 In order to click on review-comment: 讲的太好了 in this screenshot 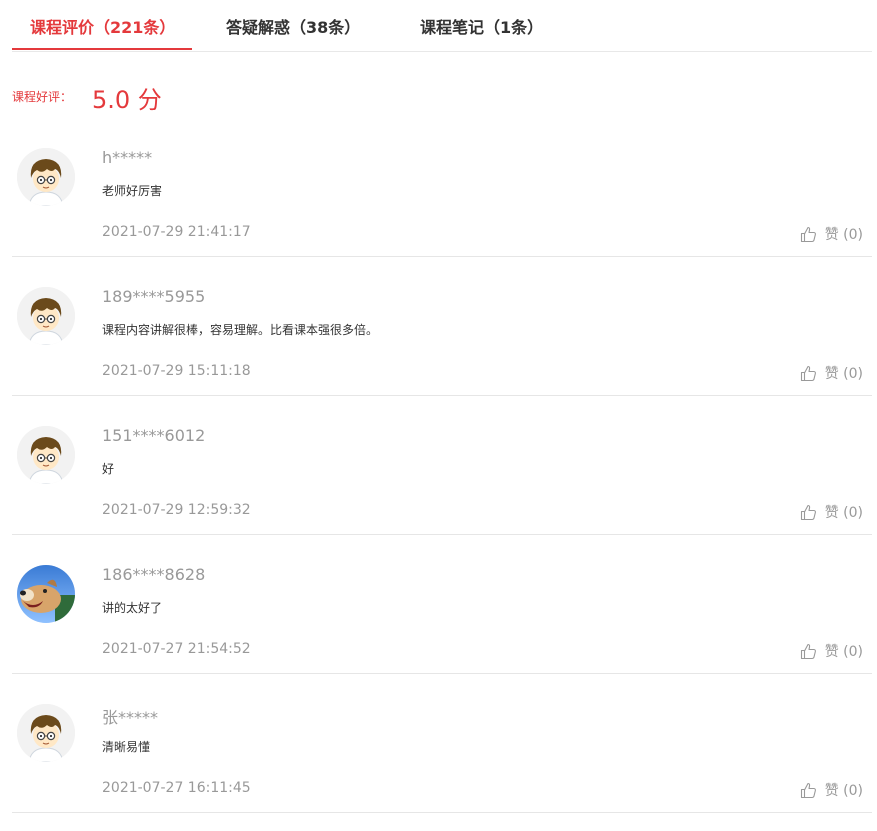, I will do `click(132, 608)`.